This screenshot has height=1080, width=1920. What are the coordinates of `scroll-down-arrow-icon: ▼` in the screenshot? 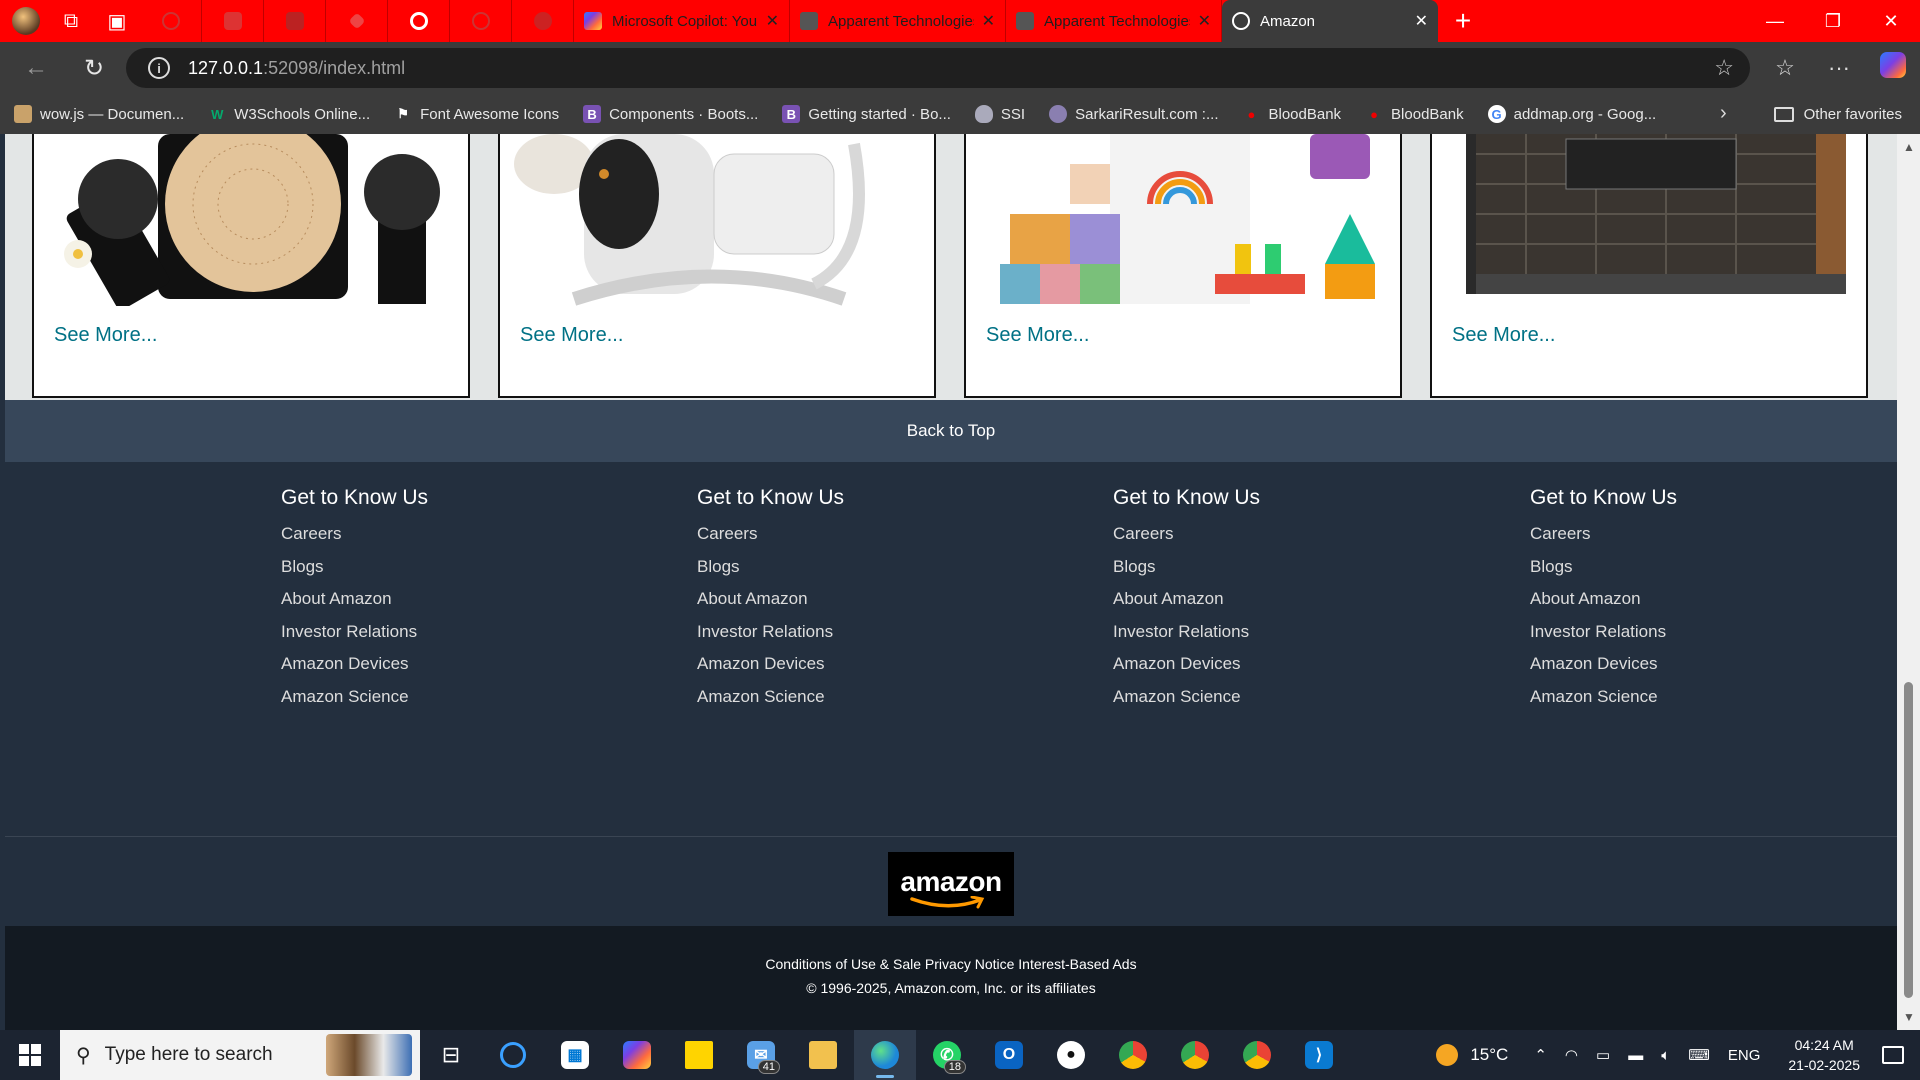 It's located at (1909, 1017).